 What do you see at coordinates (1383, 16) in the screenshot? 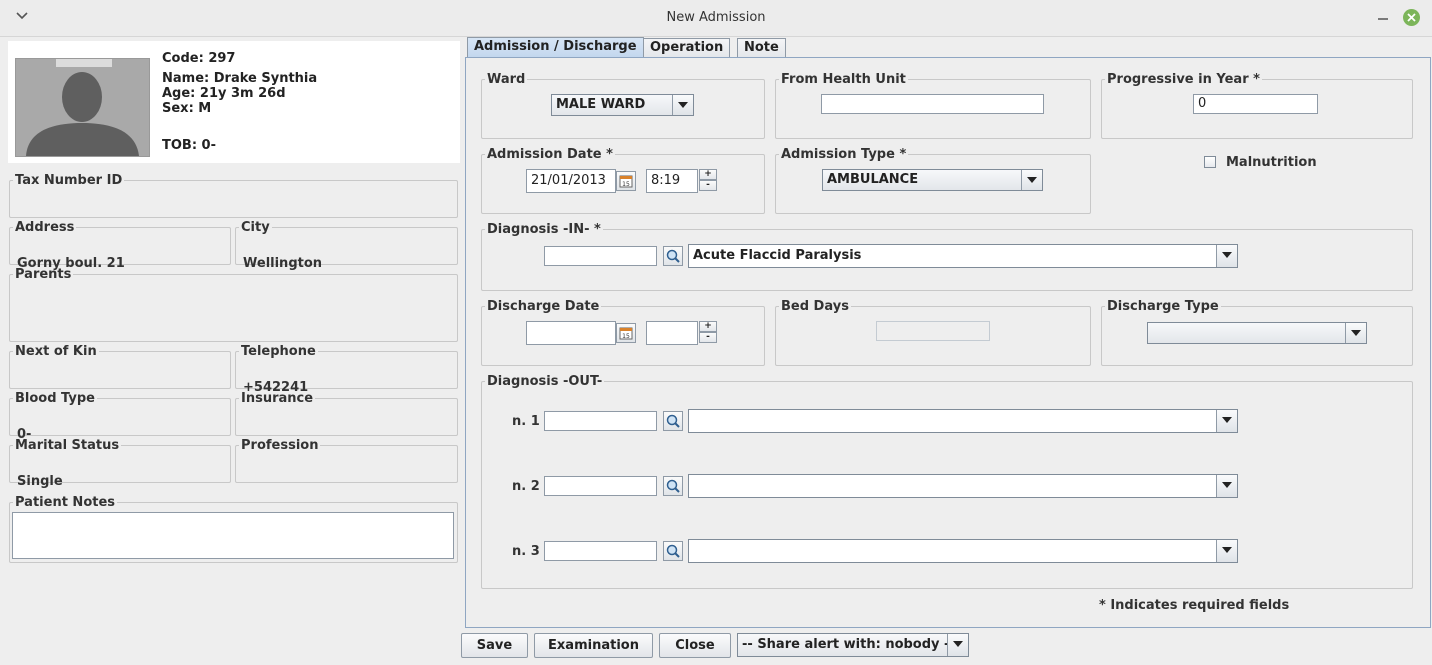
I see `minimize-icon` at bounding box center [1383, 16].